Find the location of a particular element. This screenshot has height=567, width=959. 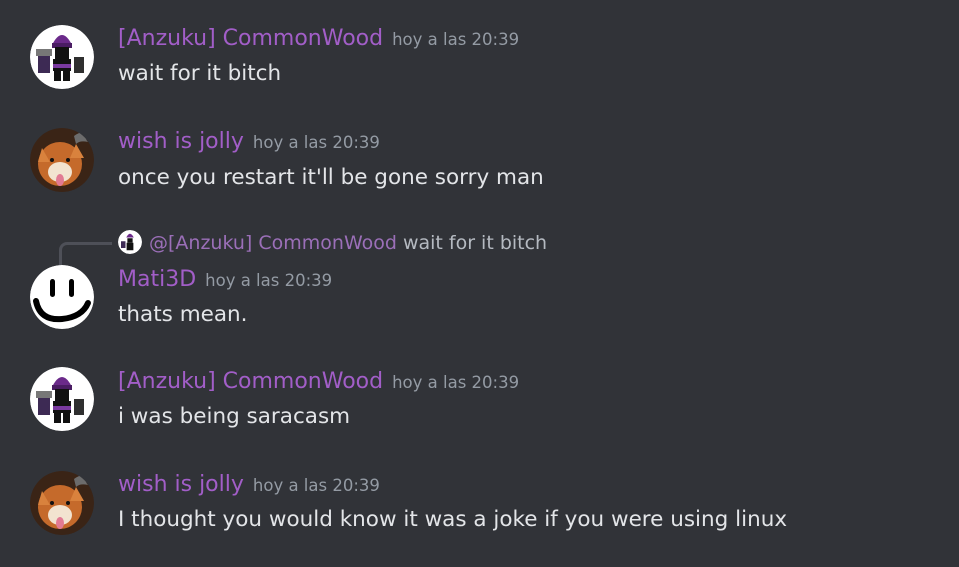

message-header: Mati3D hoy a las 20:39 is located at coordinates (225, 279).